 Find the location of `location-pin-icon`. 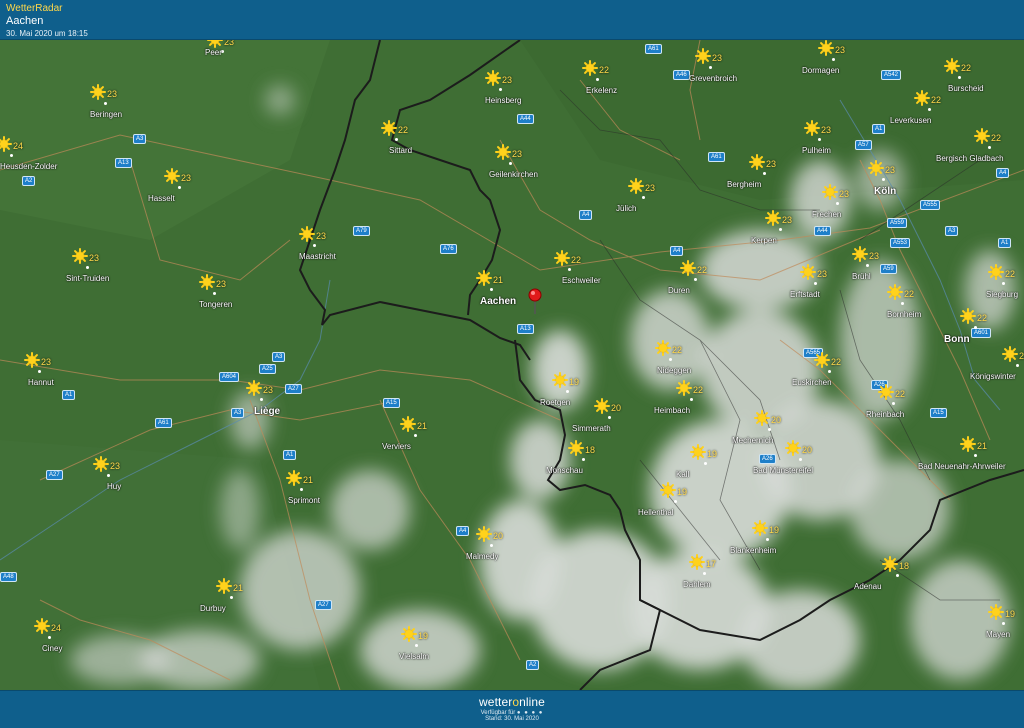

location-pin-icon is located at coordinates (535, 301).